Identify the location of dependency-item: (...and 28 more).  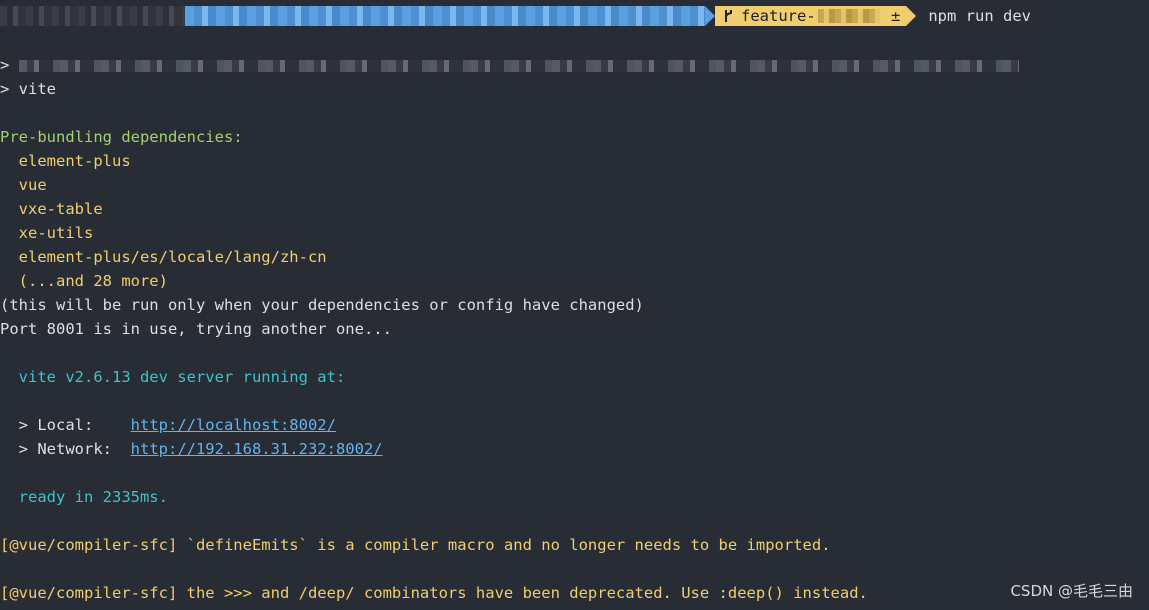
(84, 281).